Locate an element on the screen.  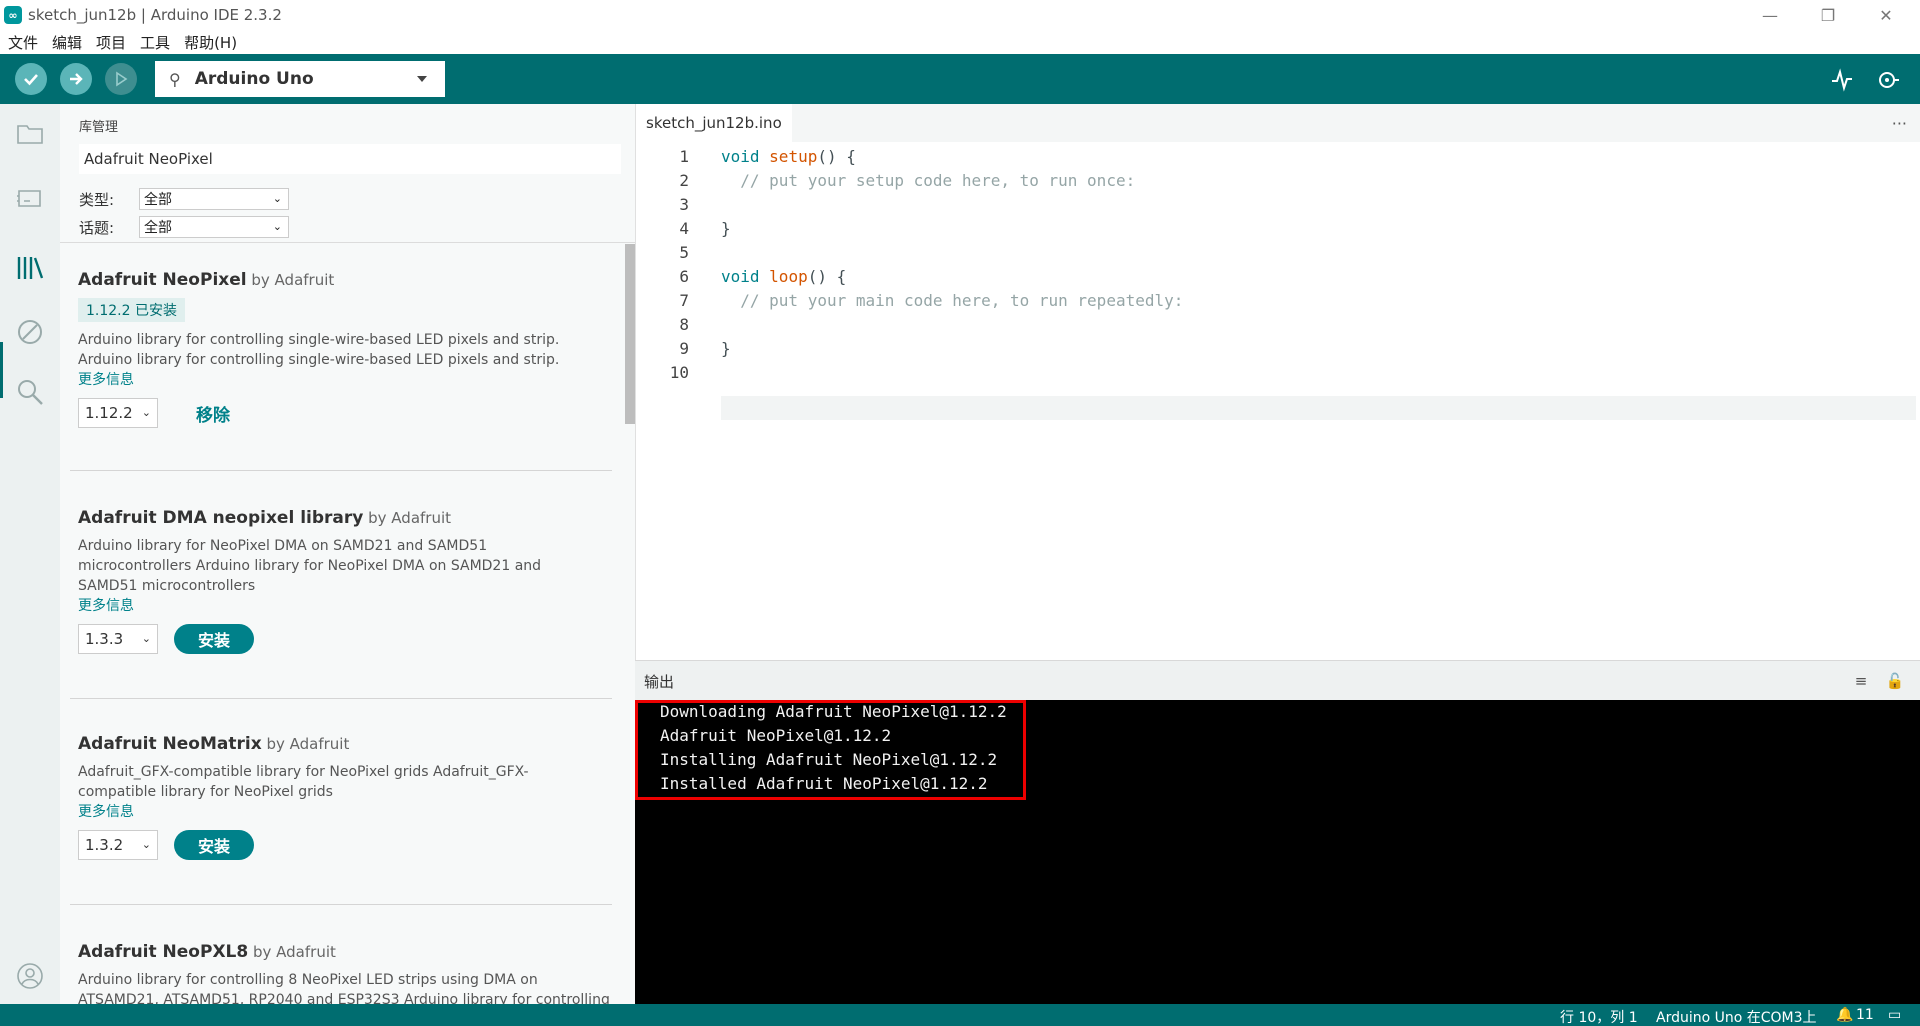
debug-button is located at coordinates (121, 79).